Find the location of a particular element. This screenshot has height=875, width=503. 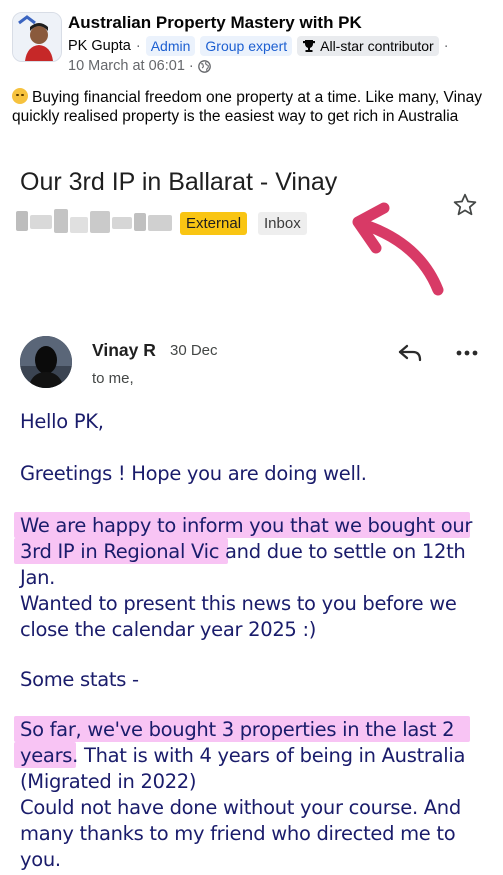

group-expert-badge: Group expert is located at coordinates (246, 46).